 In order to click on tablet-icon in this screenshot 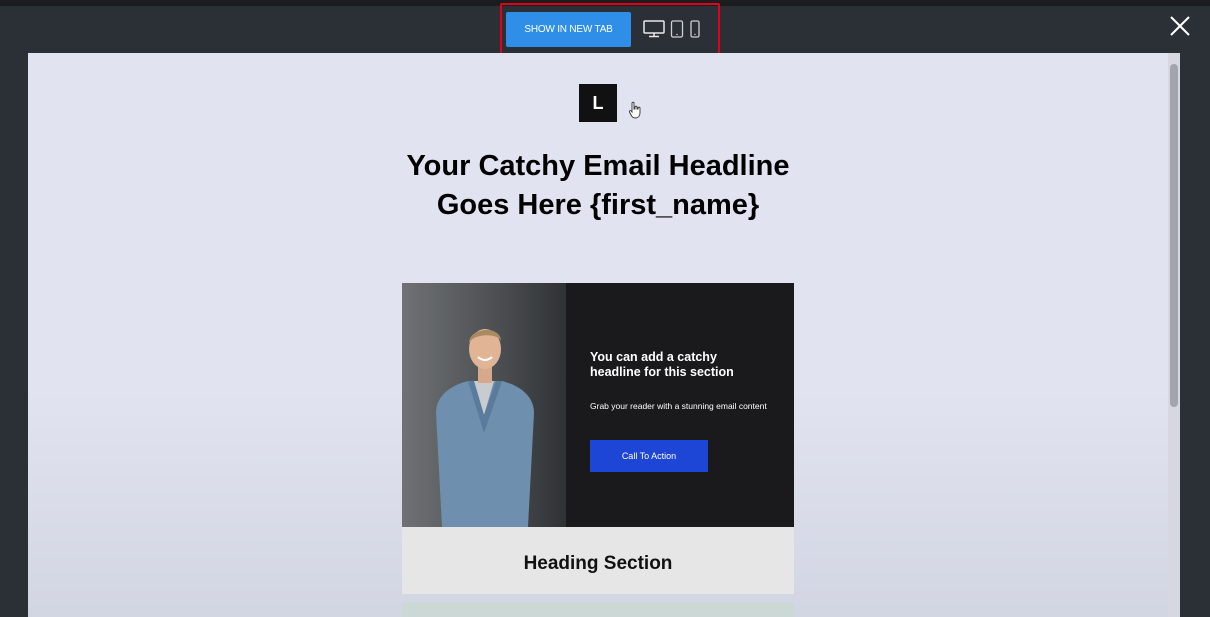, I will do `click(677, 31)`.